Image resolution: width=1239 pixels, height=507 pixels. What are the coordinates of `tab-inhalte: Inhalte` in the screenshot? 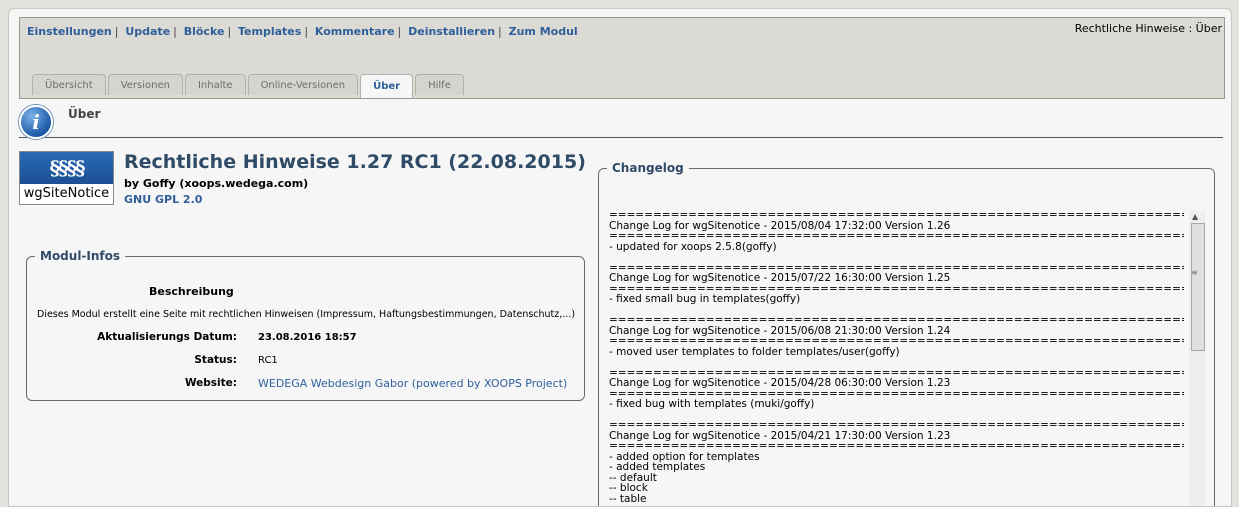 It's located at (215, 84).